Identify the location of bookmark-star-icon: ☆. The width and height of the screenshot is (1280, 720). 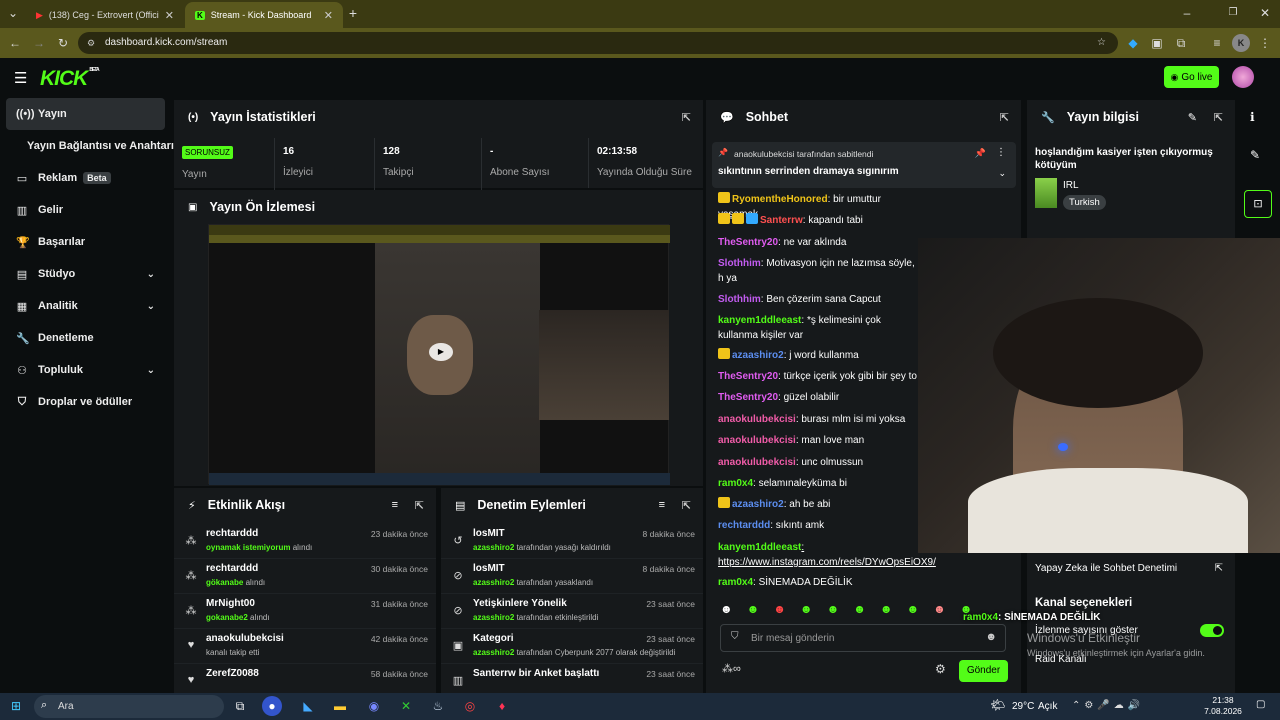
(1101, 43).